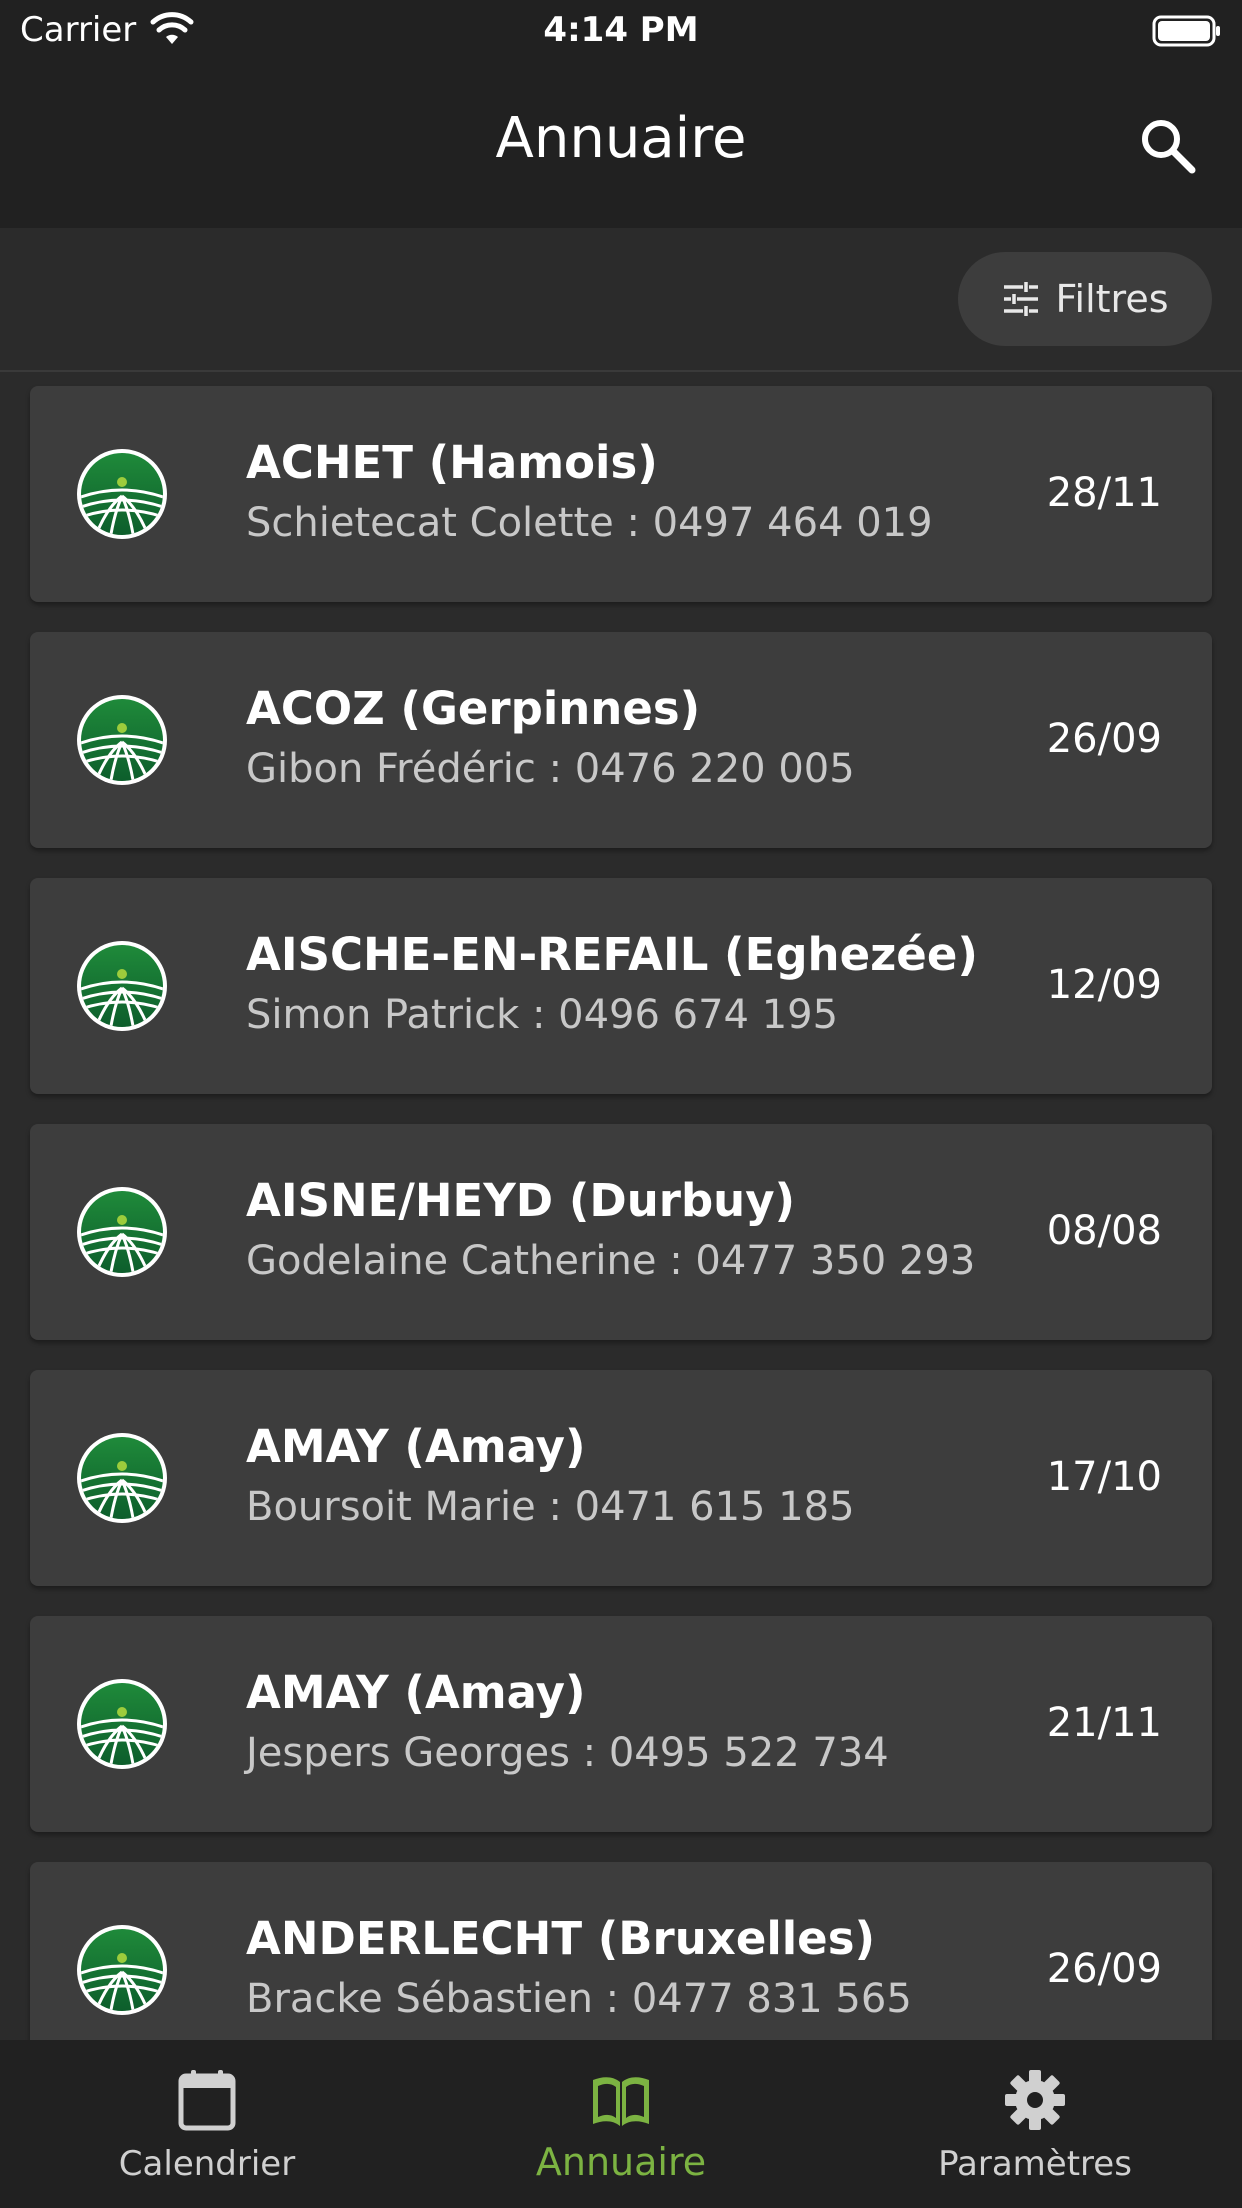  I want to click on nav-bar: Annuaire, so click(621, 145).